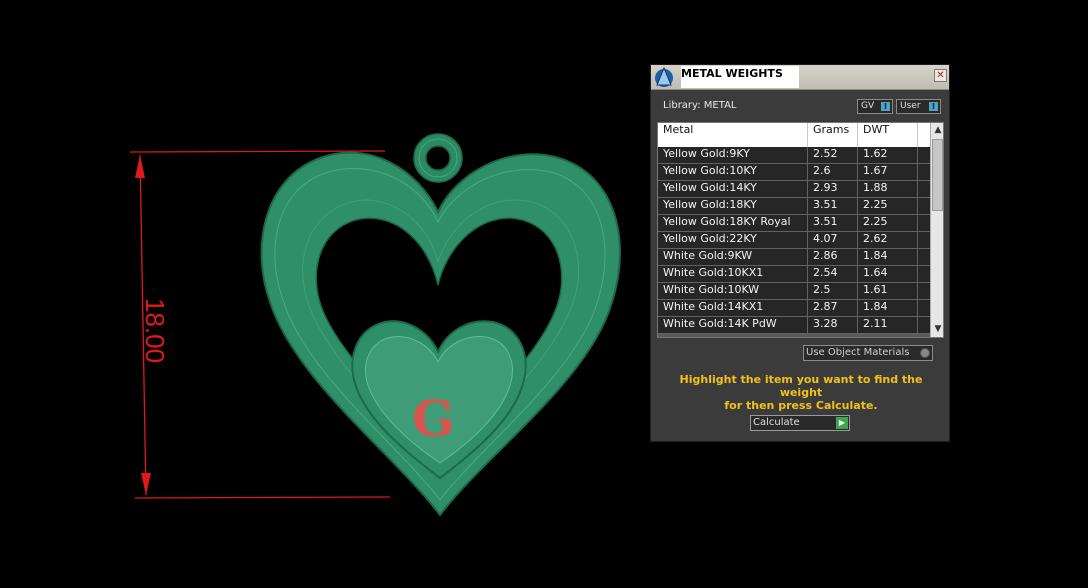  I want to click on grams-cell: 2.52, so click(833, 155).